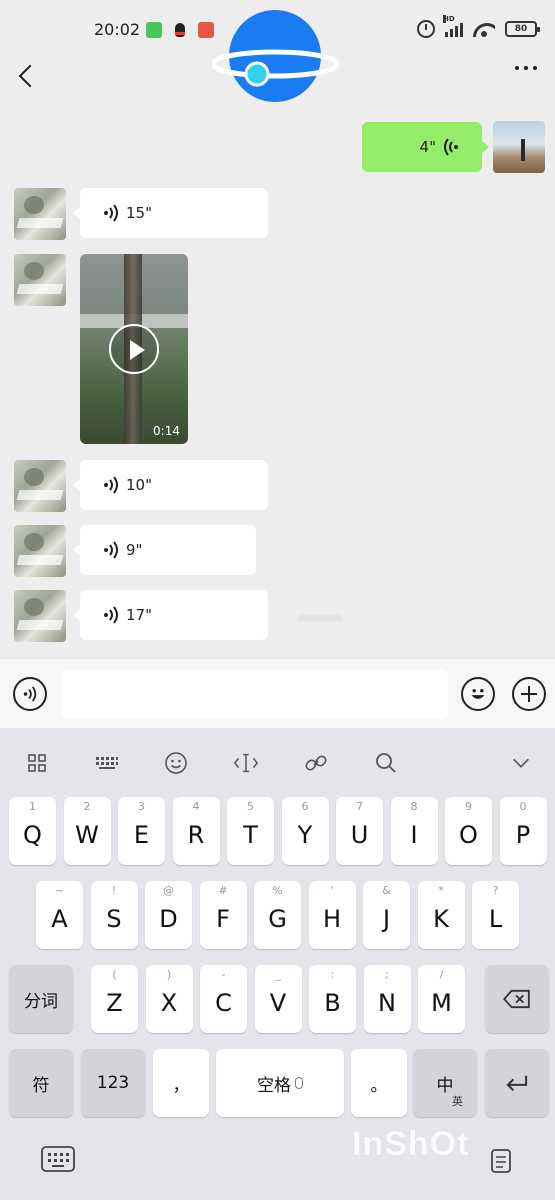 This screenshot has width=555, height=1200. What do you see at coordinates (332, 1003) in the screenshot?
I see `key-label: B` at bounding box center [332, 1003].